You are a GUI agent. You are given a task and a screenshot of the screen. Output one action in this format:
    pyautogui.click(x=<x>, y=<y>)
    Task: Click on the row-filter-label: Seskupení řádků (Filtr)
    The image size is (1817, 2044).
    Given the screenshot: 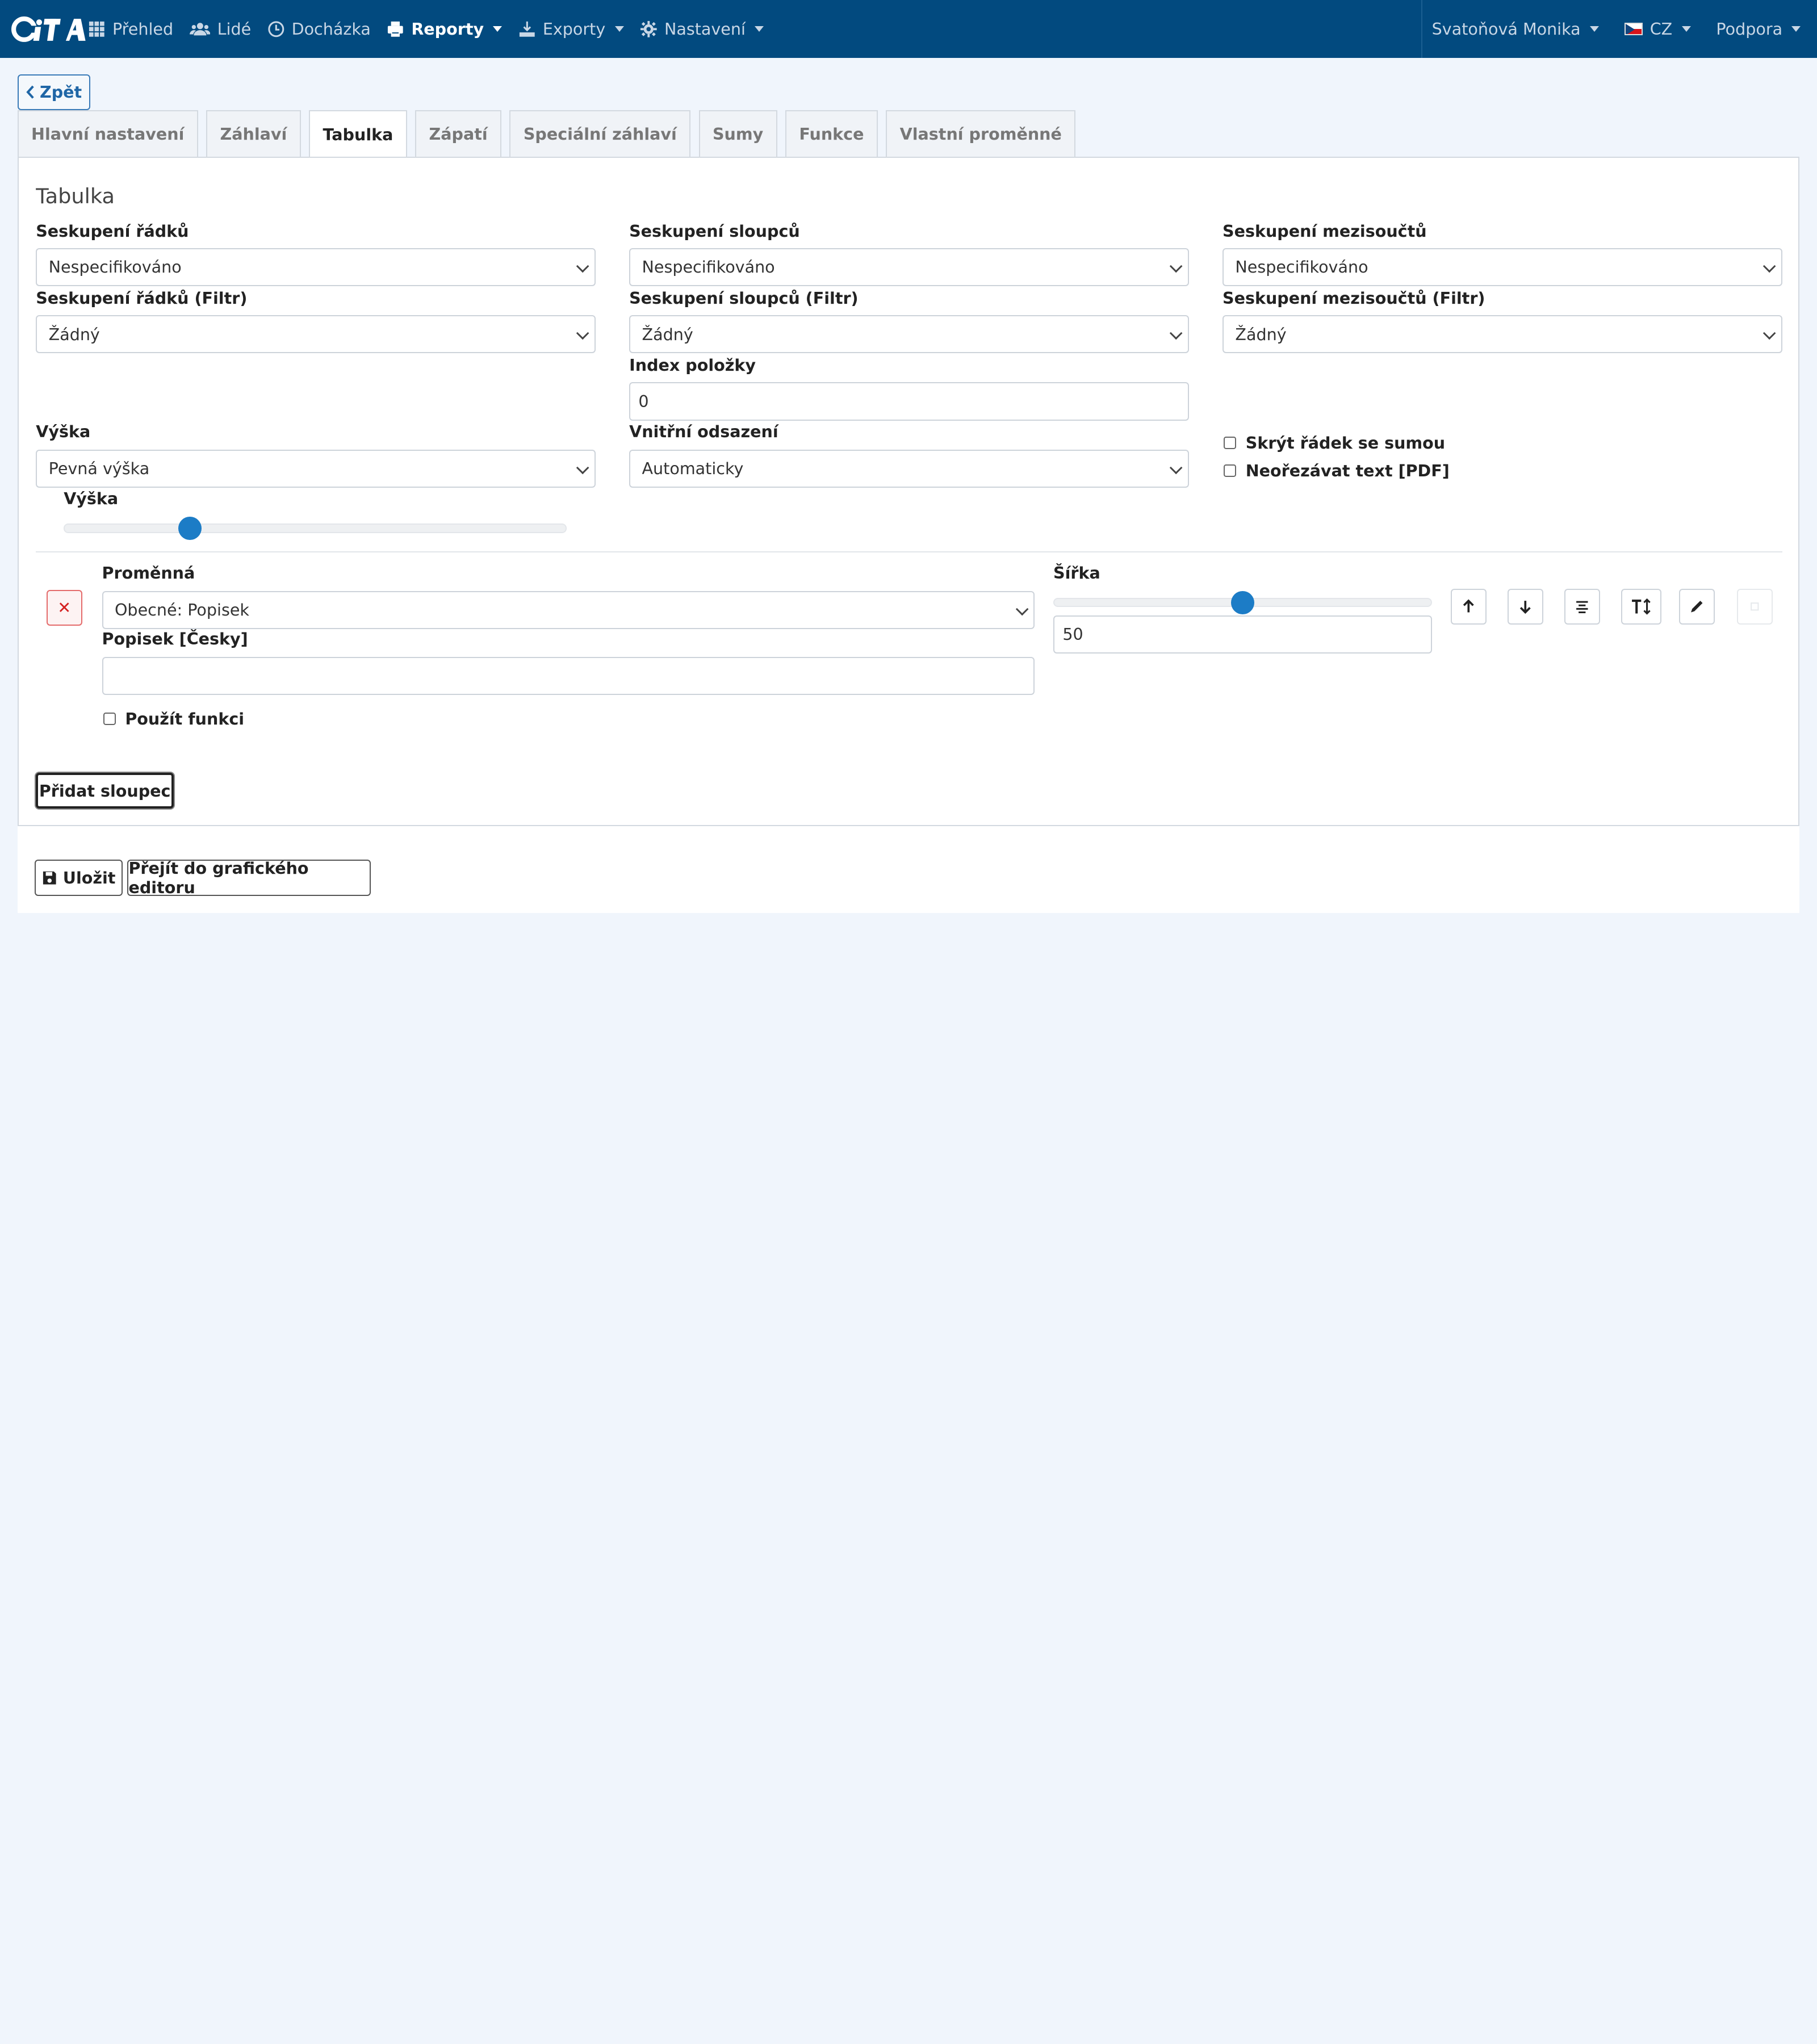 What is the action you would take?
    pyautogui.click(x=142, y=298)
    